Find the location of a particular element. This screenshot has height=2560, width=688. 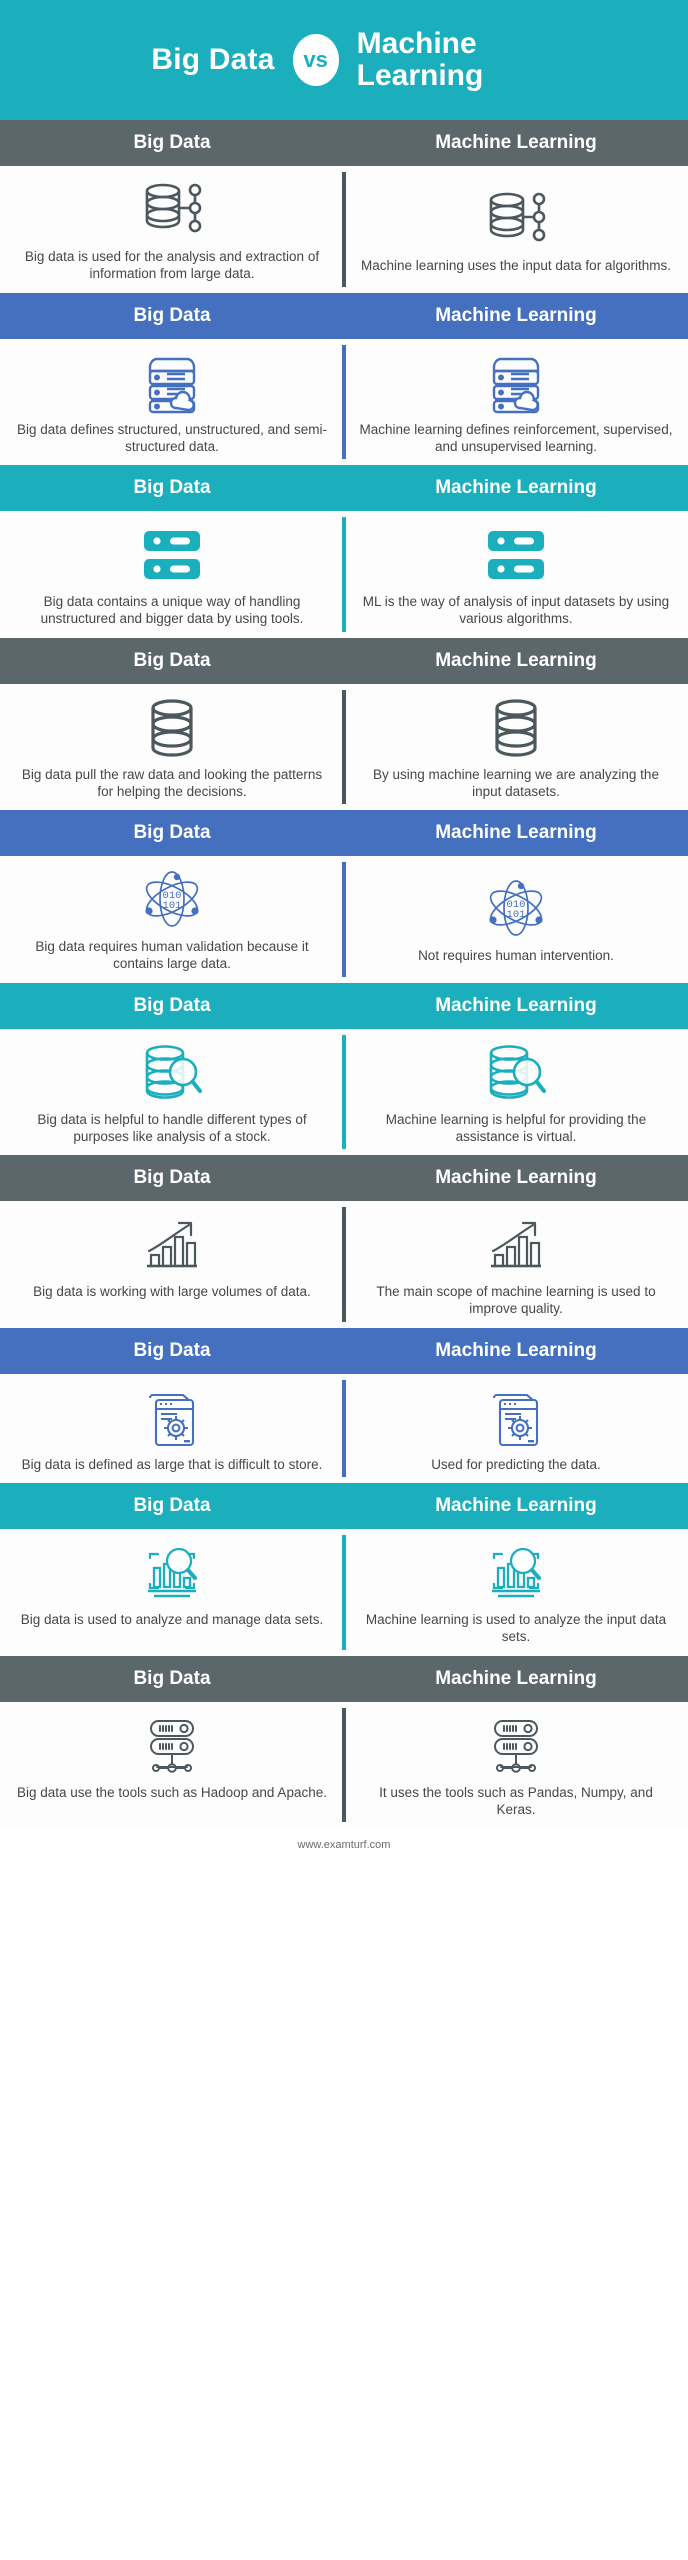

row-band-9: Big Data Machine Learning is located at coordinates (344, 1505).